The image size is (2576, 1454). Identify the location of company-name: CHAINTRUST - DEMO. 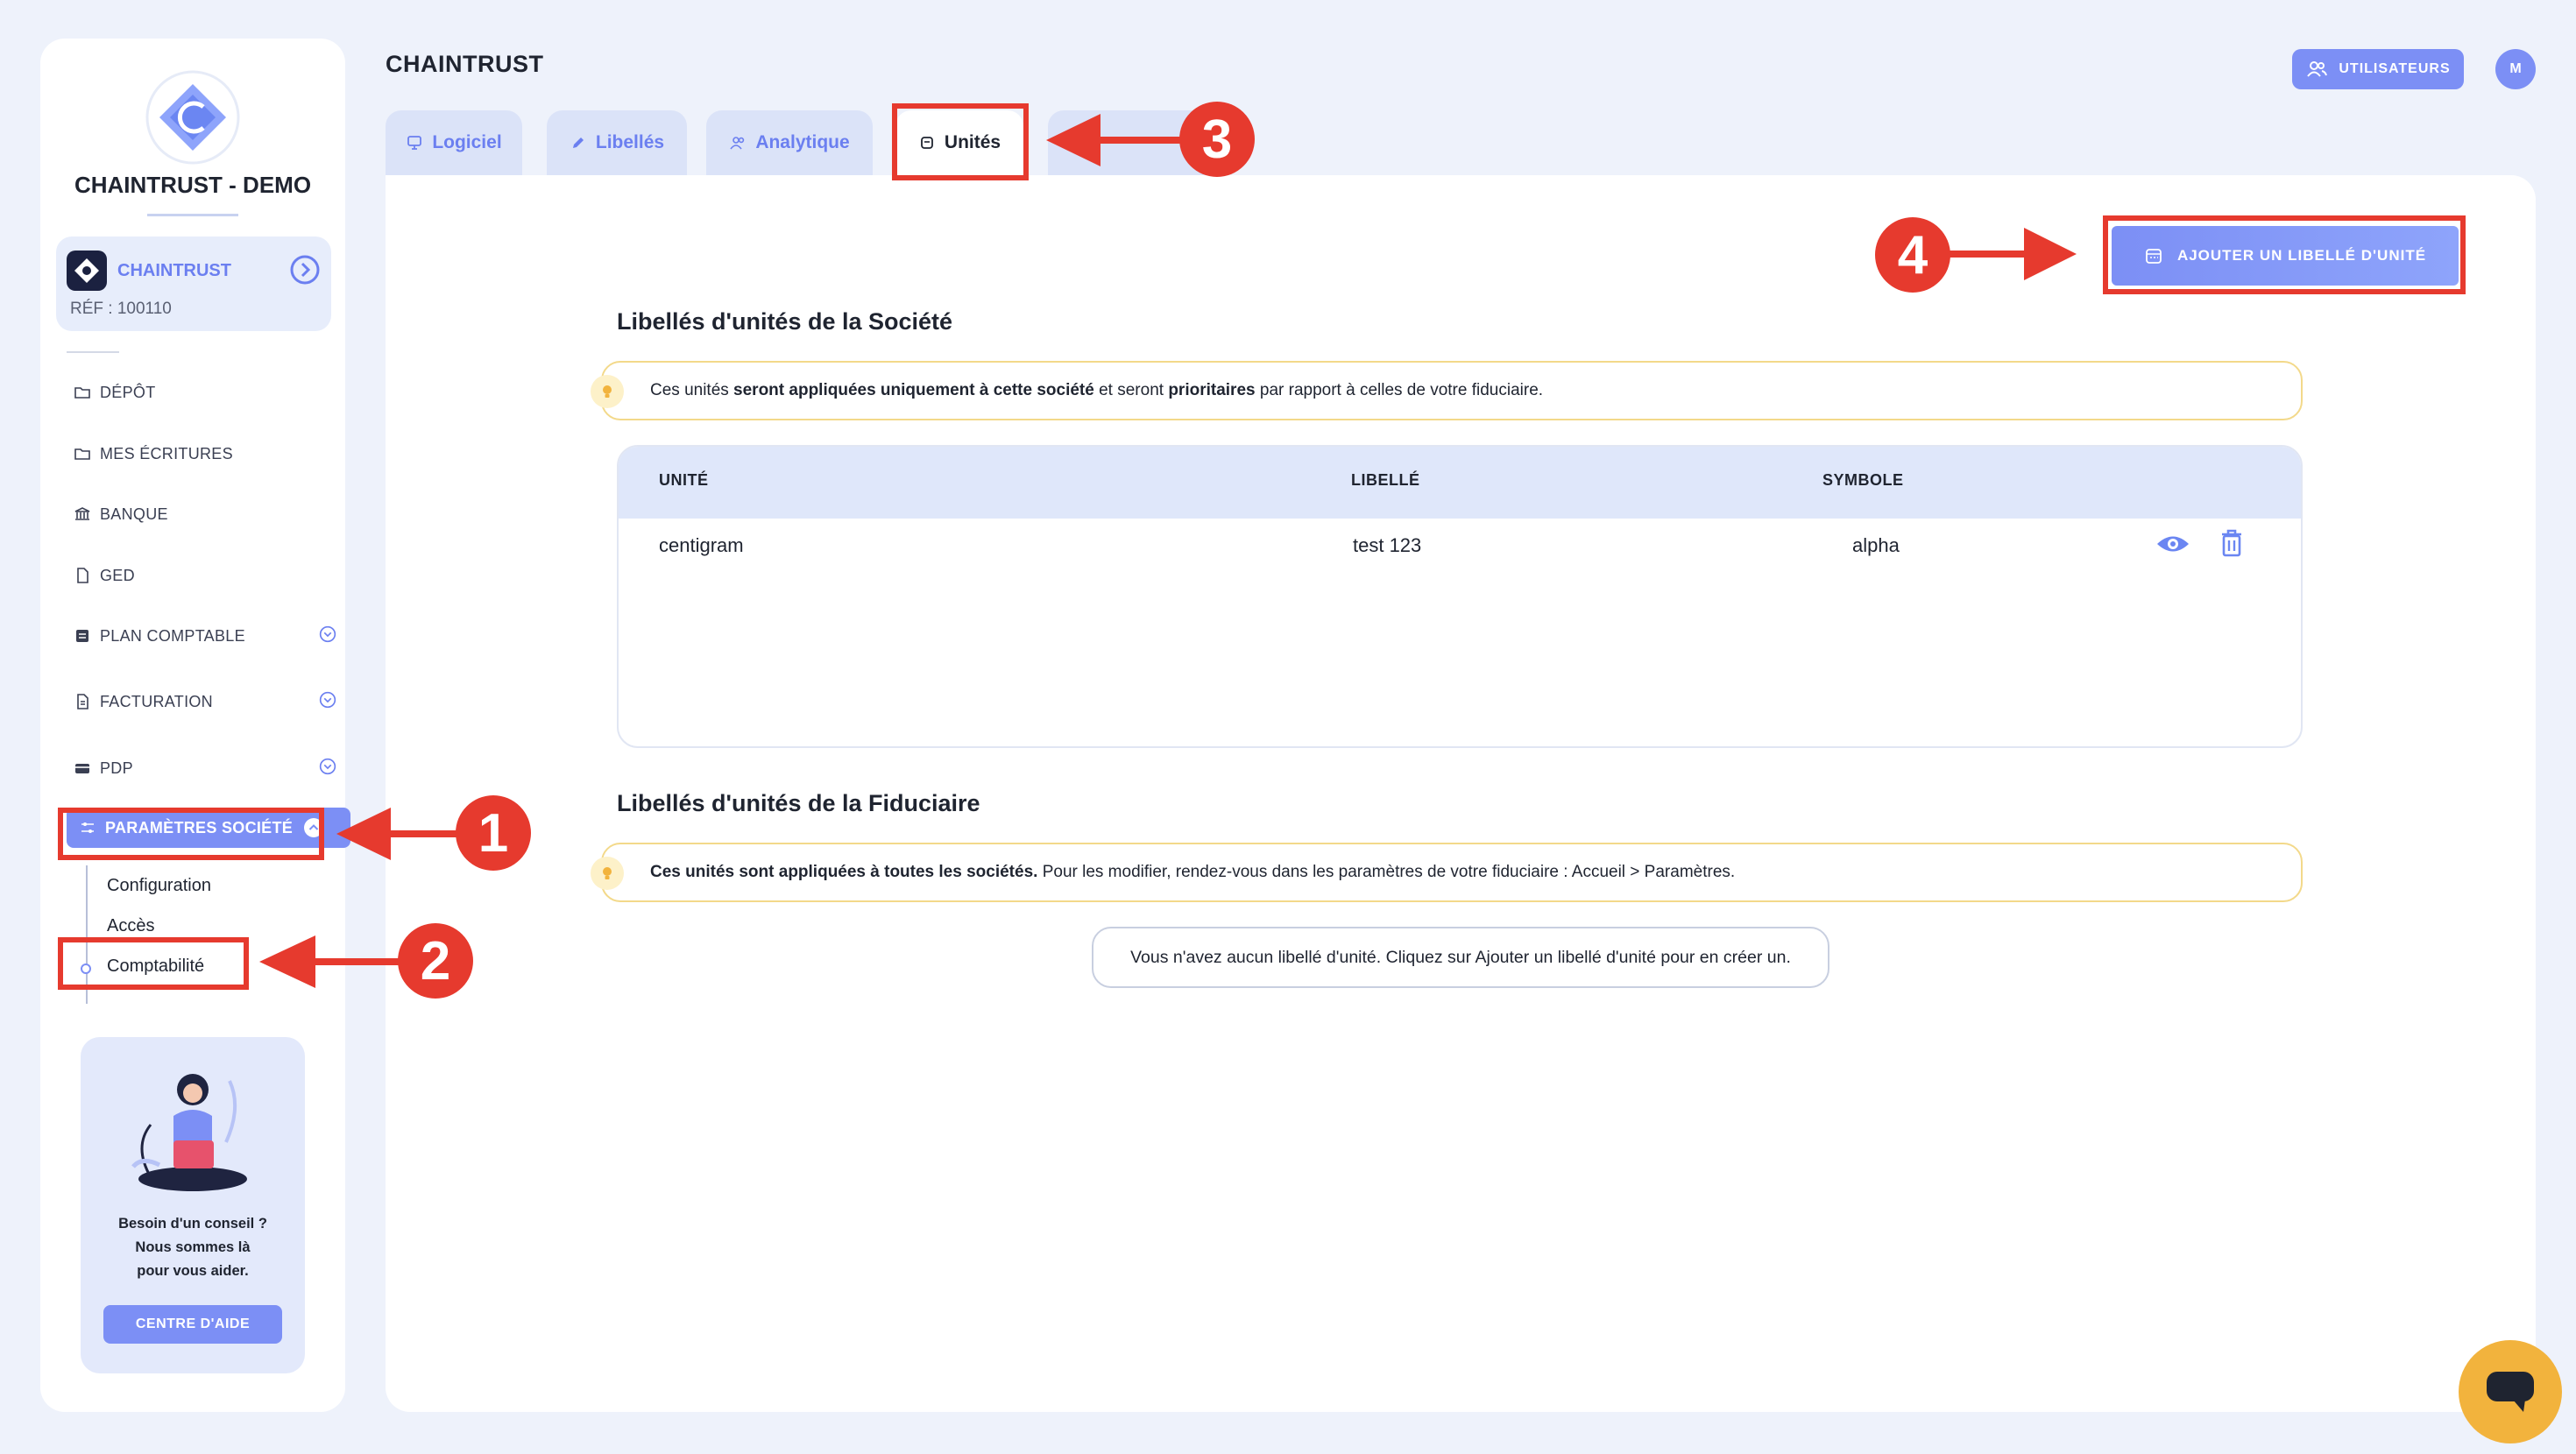
(193, 185).